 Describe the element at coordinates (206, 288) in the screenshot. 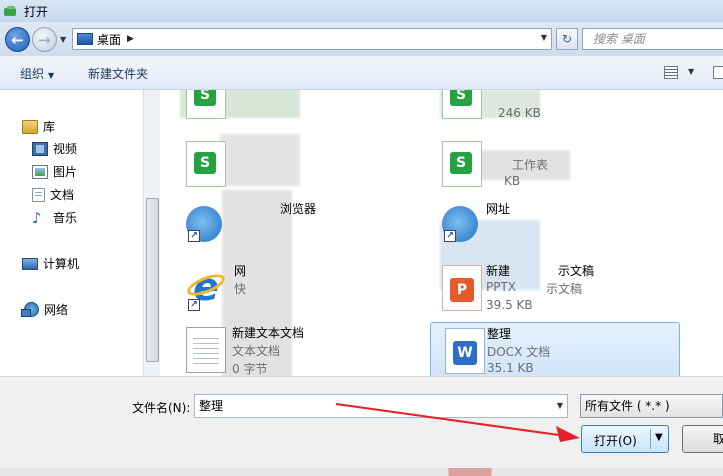

I see `internet-explorer-icon: e ↗` at that location.